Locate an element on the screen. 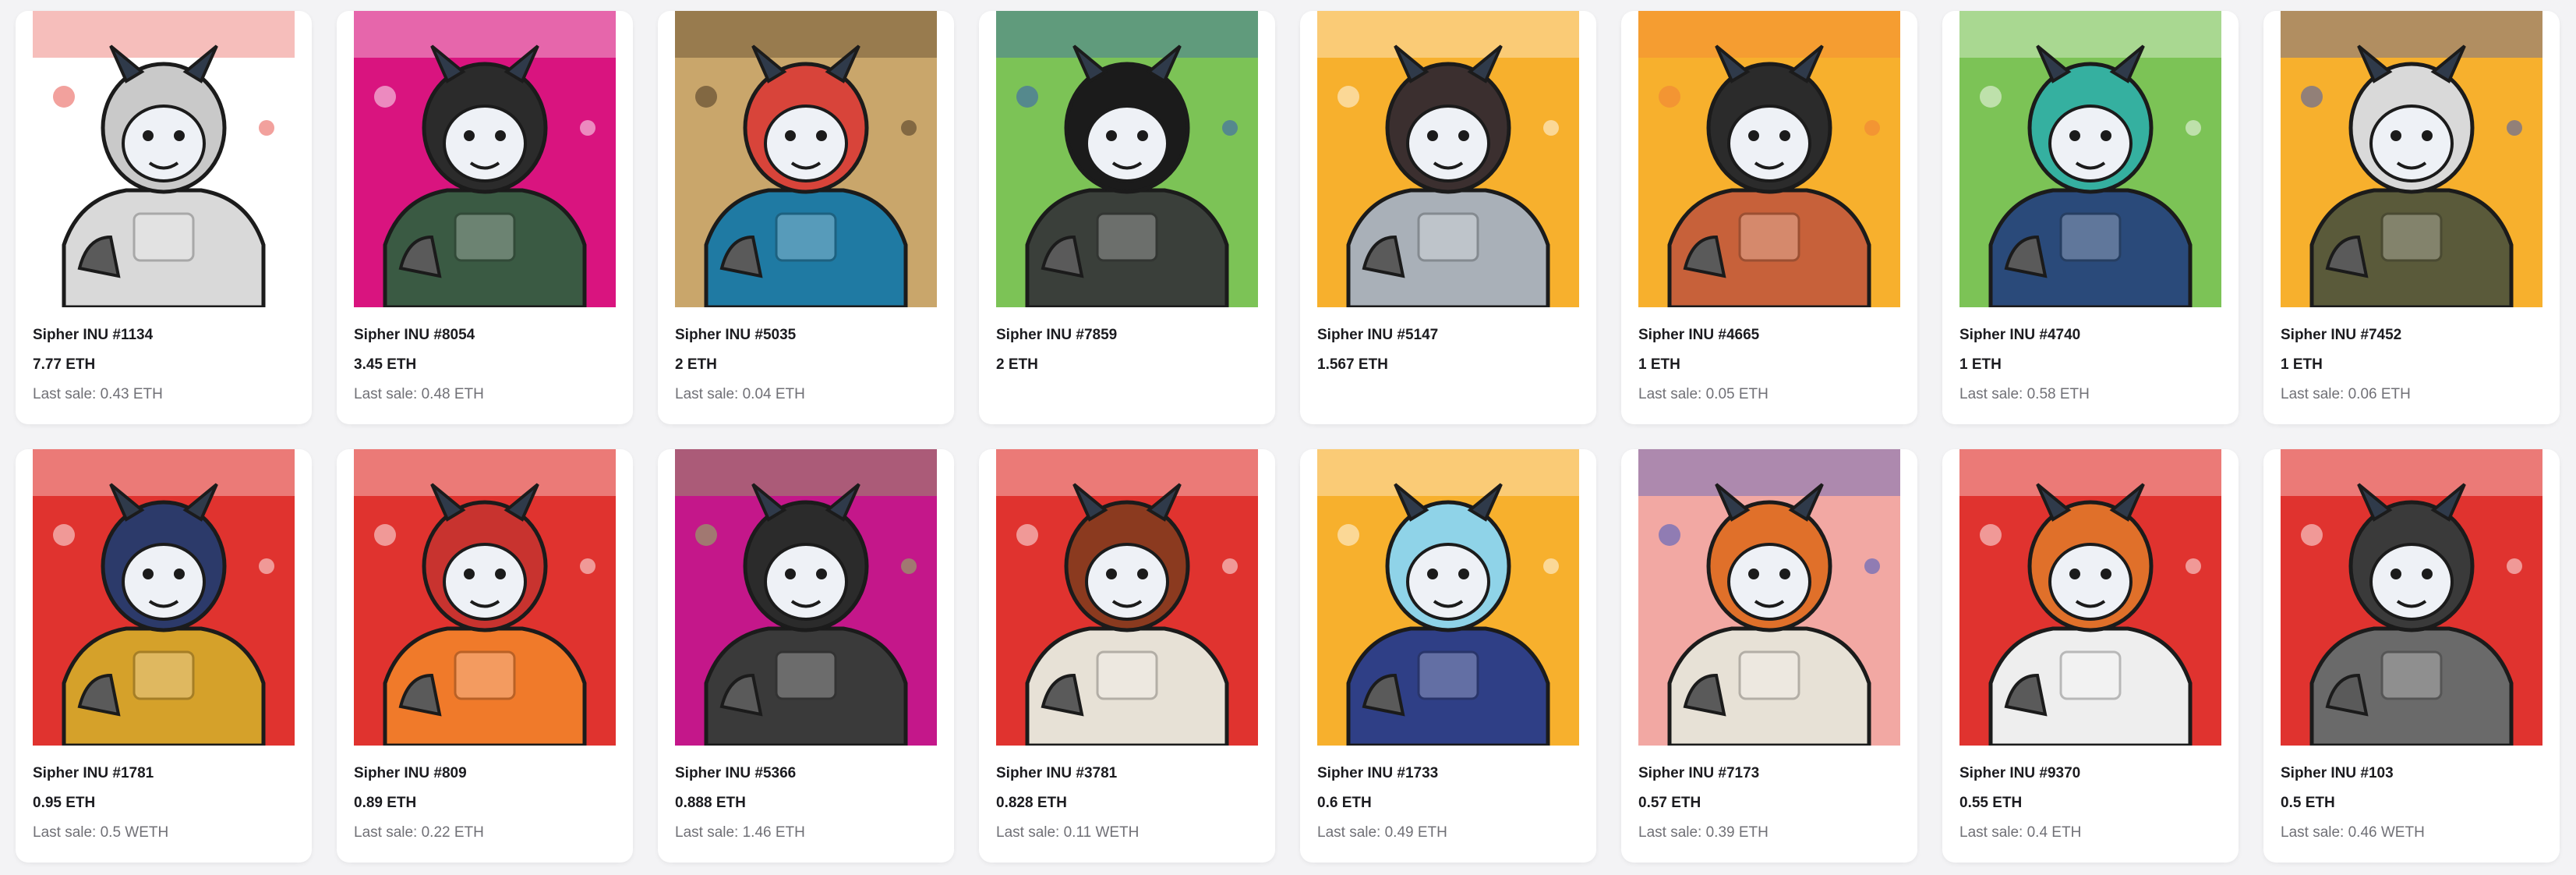 The width and height of the screenshot is (2576, 875). nft-name: Sipher INU #4740 is located at coordinates (2092, 335).